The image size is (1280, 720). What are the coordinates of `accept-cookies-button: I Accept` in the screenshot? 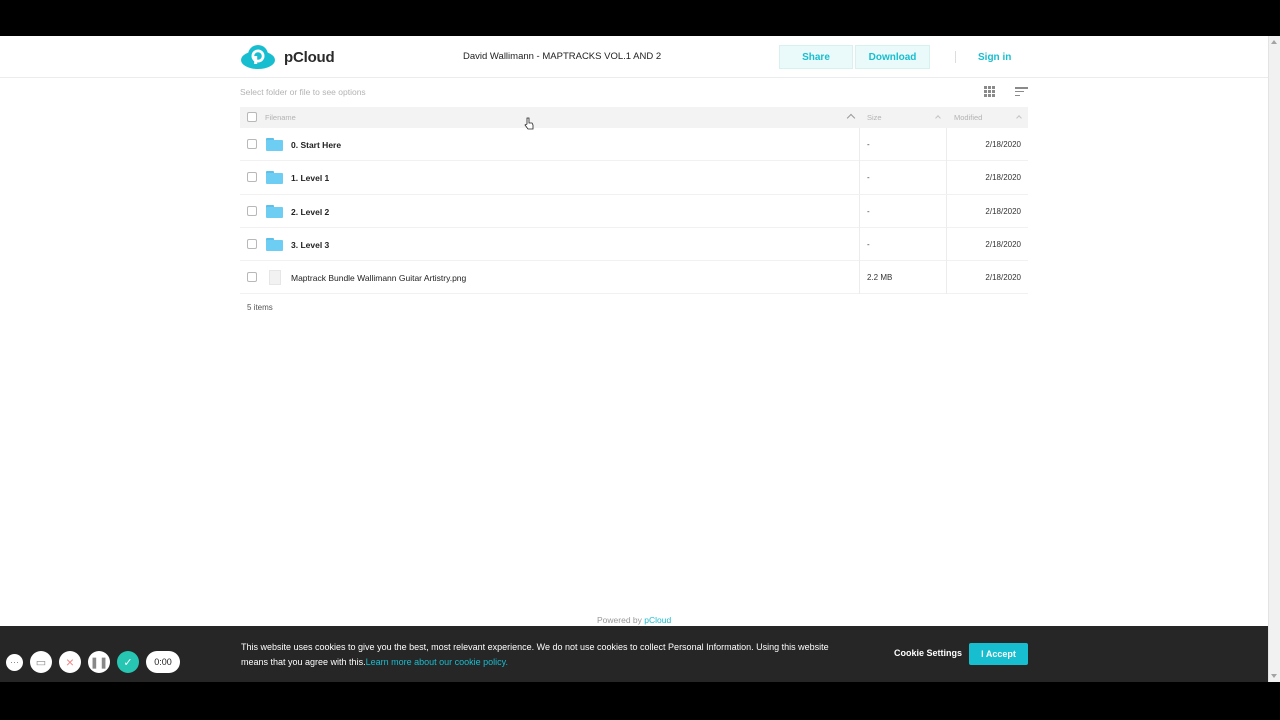 It's located at (998, 654).